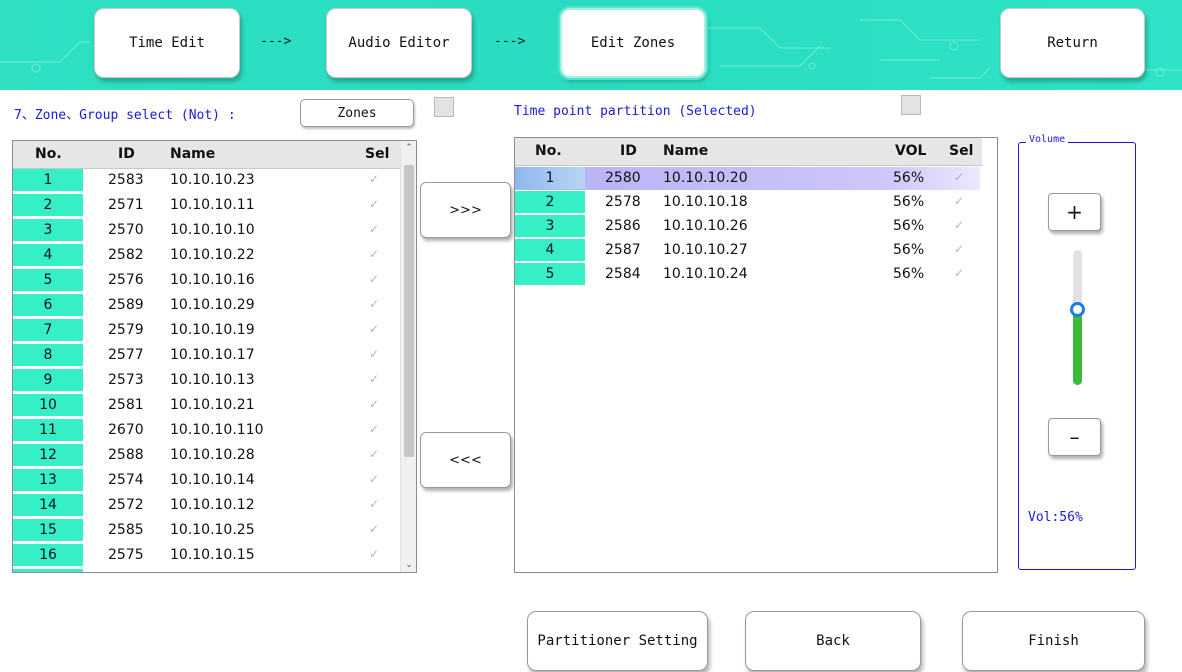 This screenshot has width=1182, height=672. What do you see at coordinates (207, 455) in the screenshot?
I see `table-row: 12 2588 10.10.10.28 ✓` at bounding box center [207, 455].